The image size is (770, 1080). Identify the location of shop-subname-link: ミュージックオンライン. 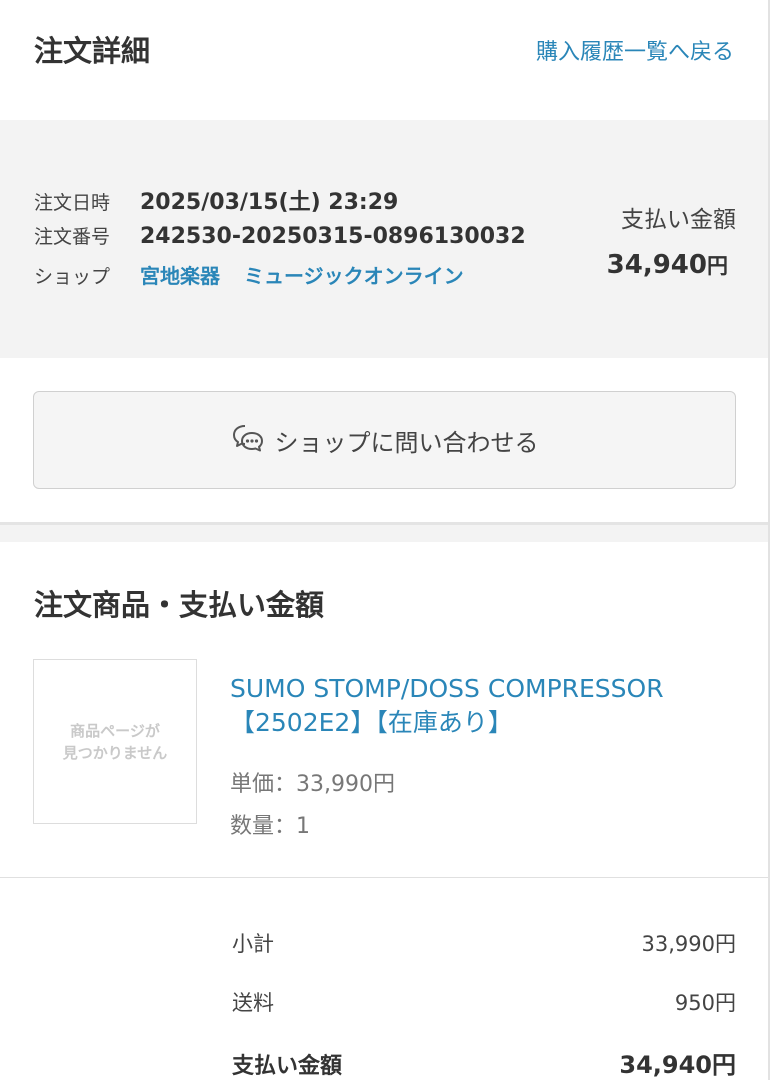
(354, 274).